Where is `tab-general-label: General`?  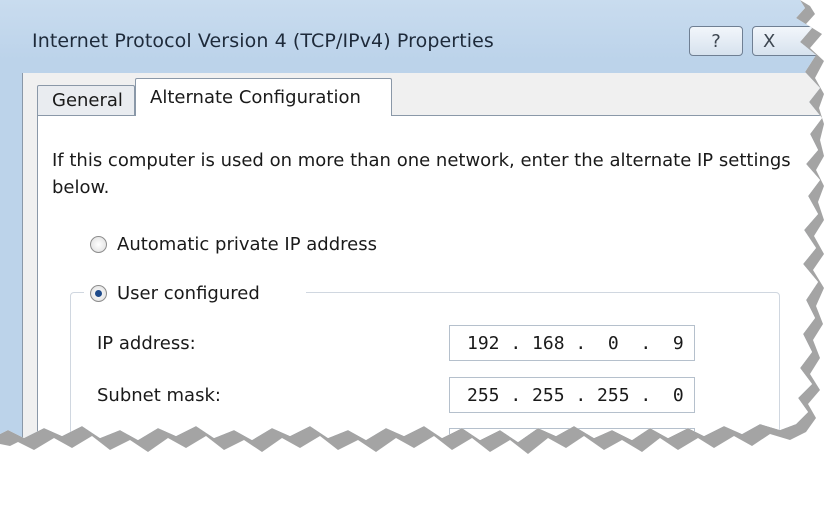
tab-general-label: General is located at coordinates (87, 100).